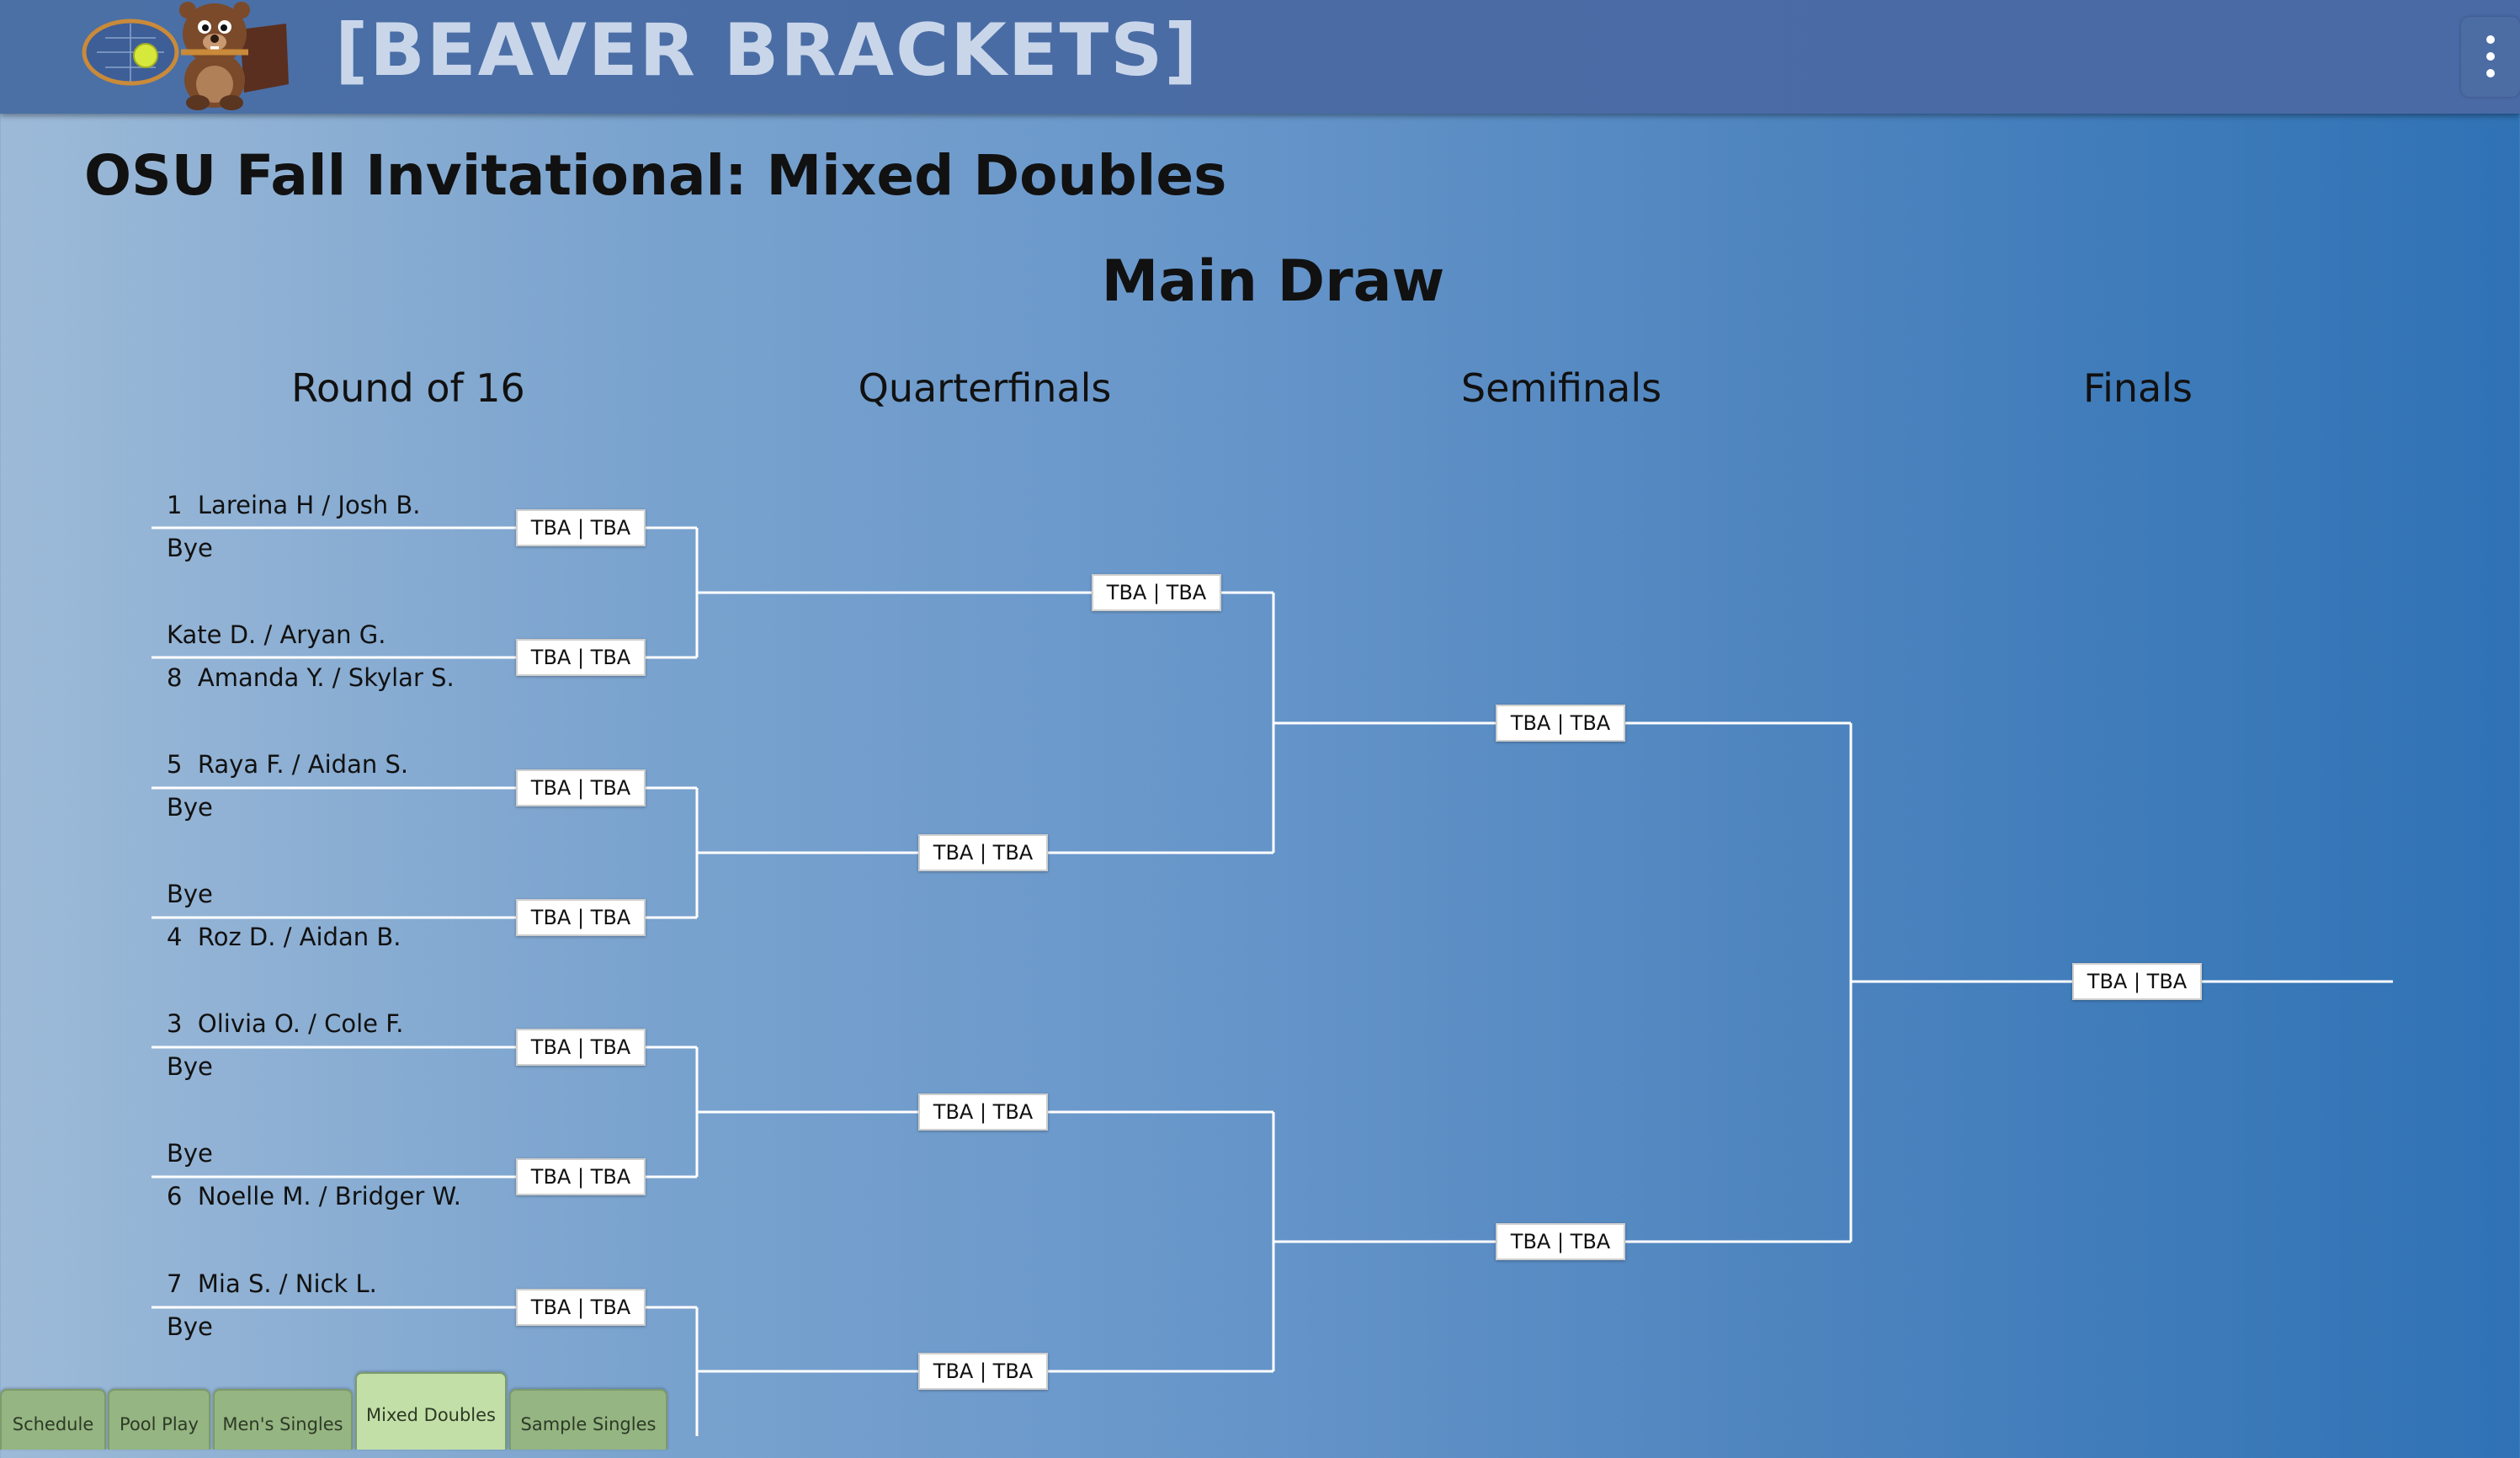 The width and height of the screenshot is (2520, 1458). I want to click on tab-pool-play: Pool Play, so click(159, 1419).